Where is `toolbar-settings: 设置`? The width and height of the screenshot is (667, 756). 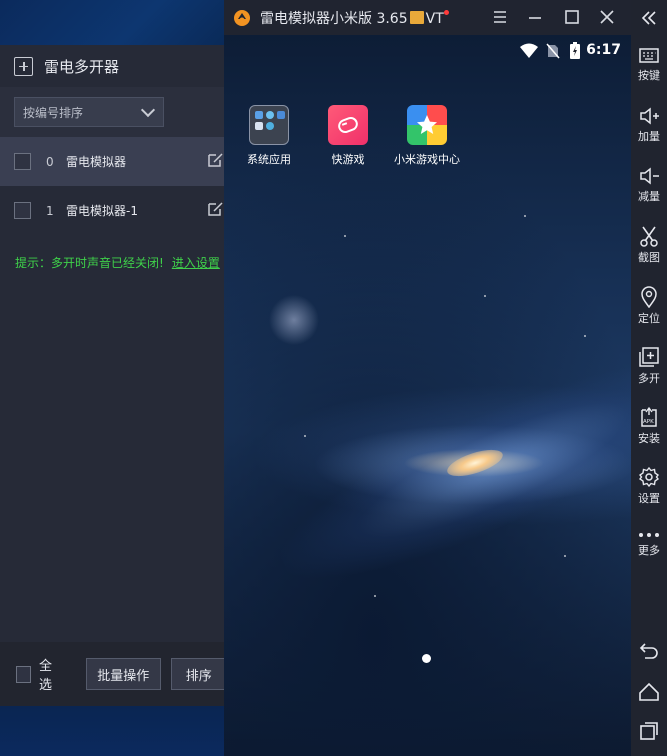
toolbar-settings: 设置 is located at coordinates (649, 486).